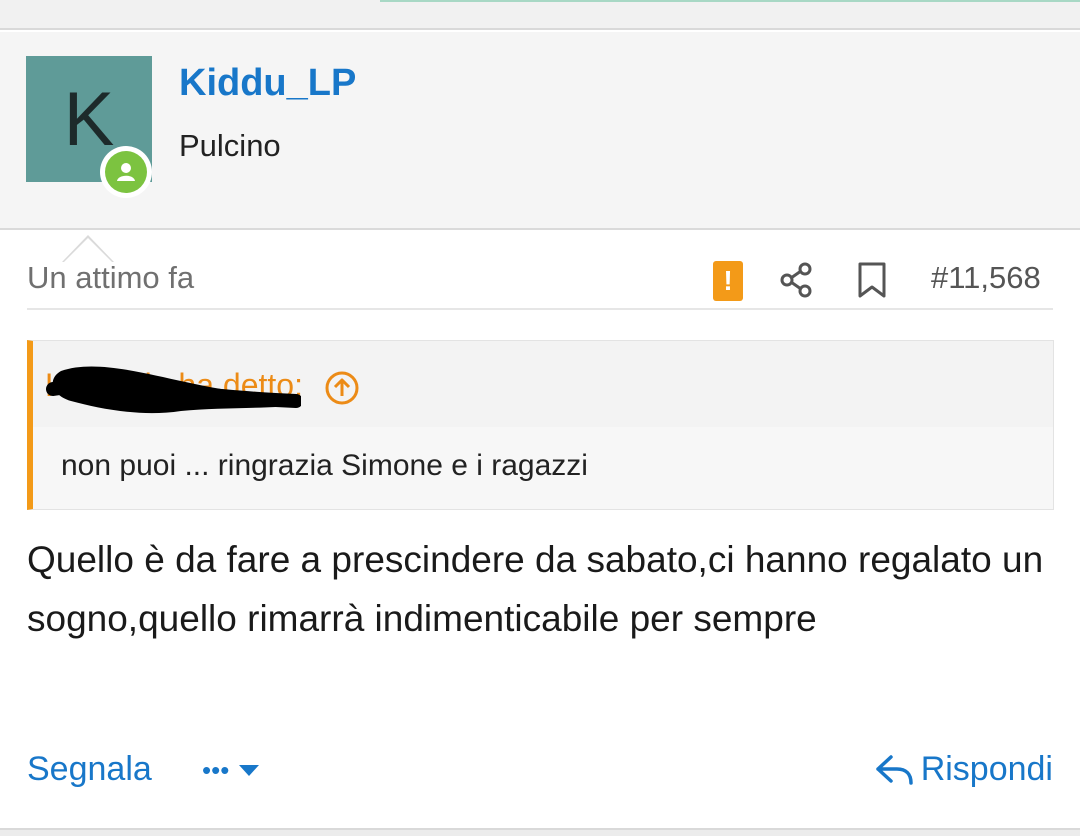 Image resolution: width=1080 pixels, height=836 pixels. I want to click on avatar-letter: K, so click(89, 119).